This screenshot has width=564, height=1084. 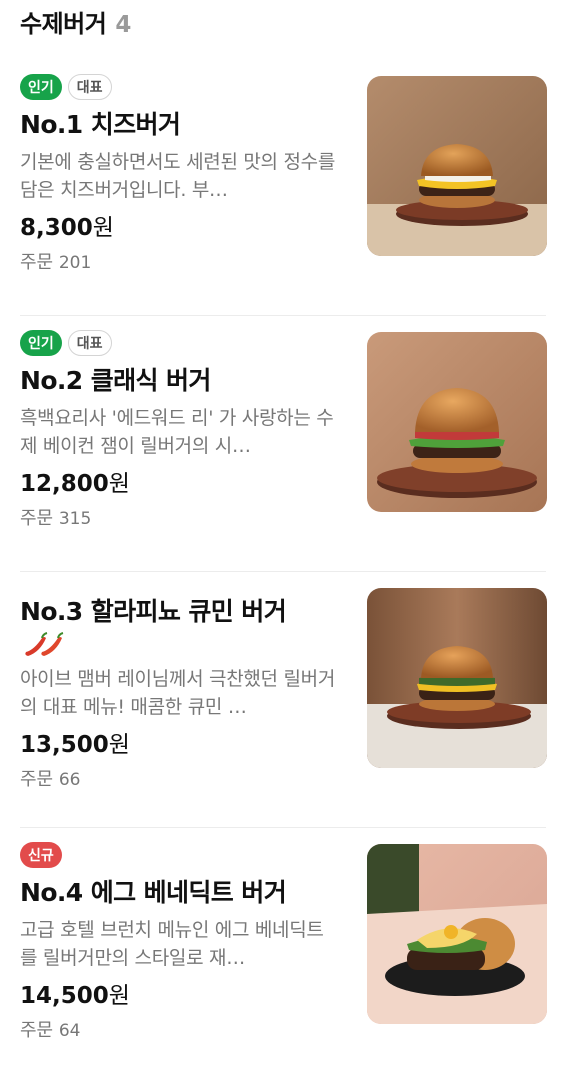 What do you see at coordinates (185, 263) in the screenshot?
I see `order-count: 주문 201` at bounding box center [185, 263].